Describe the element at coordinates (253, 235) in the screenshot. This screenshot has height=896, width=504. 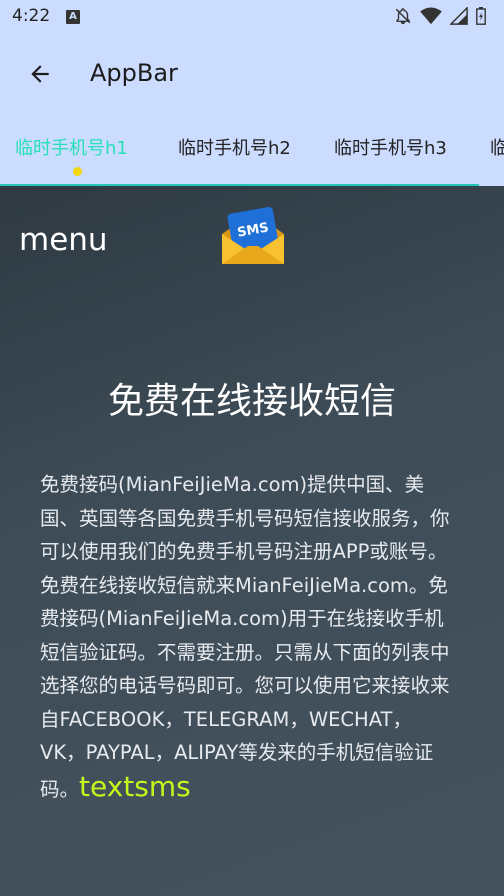
I see `sms-envelope-icon: SMS` at that location.